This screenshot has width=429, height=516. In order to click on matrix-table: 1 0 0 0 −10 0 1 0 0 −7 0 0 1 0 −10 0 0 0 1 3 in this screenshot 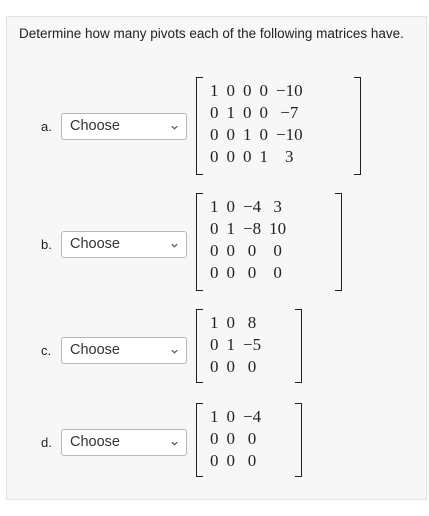, I will do `click(256, 124)`.